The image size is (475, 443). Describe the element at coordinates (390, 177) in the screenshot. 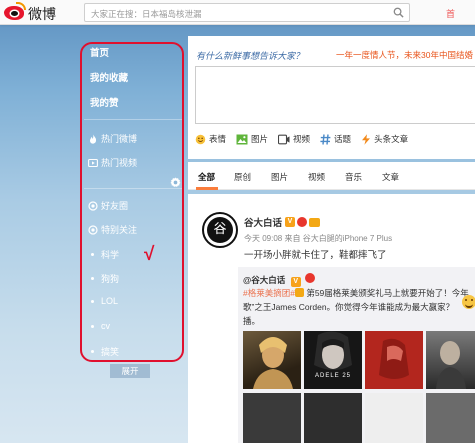

I see `tab-articles: 文章` at that location.